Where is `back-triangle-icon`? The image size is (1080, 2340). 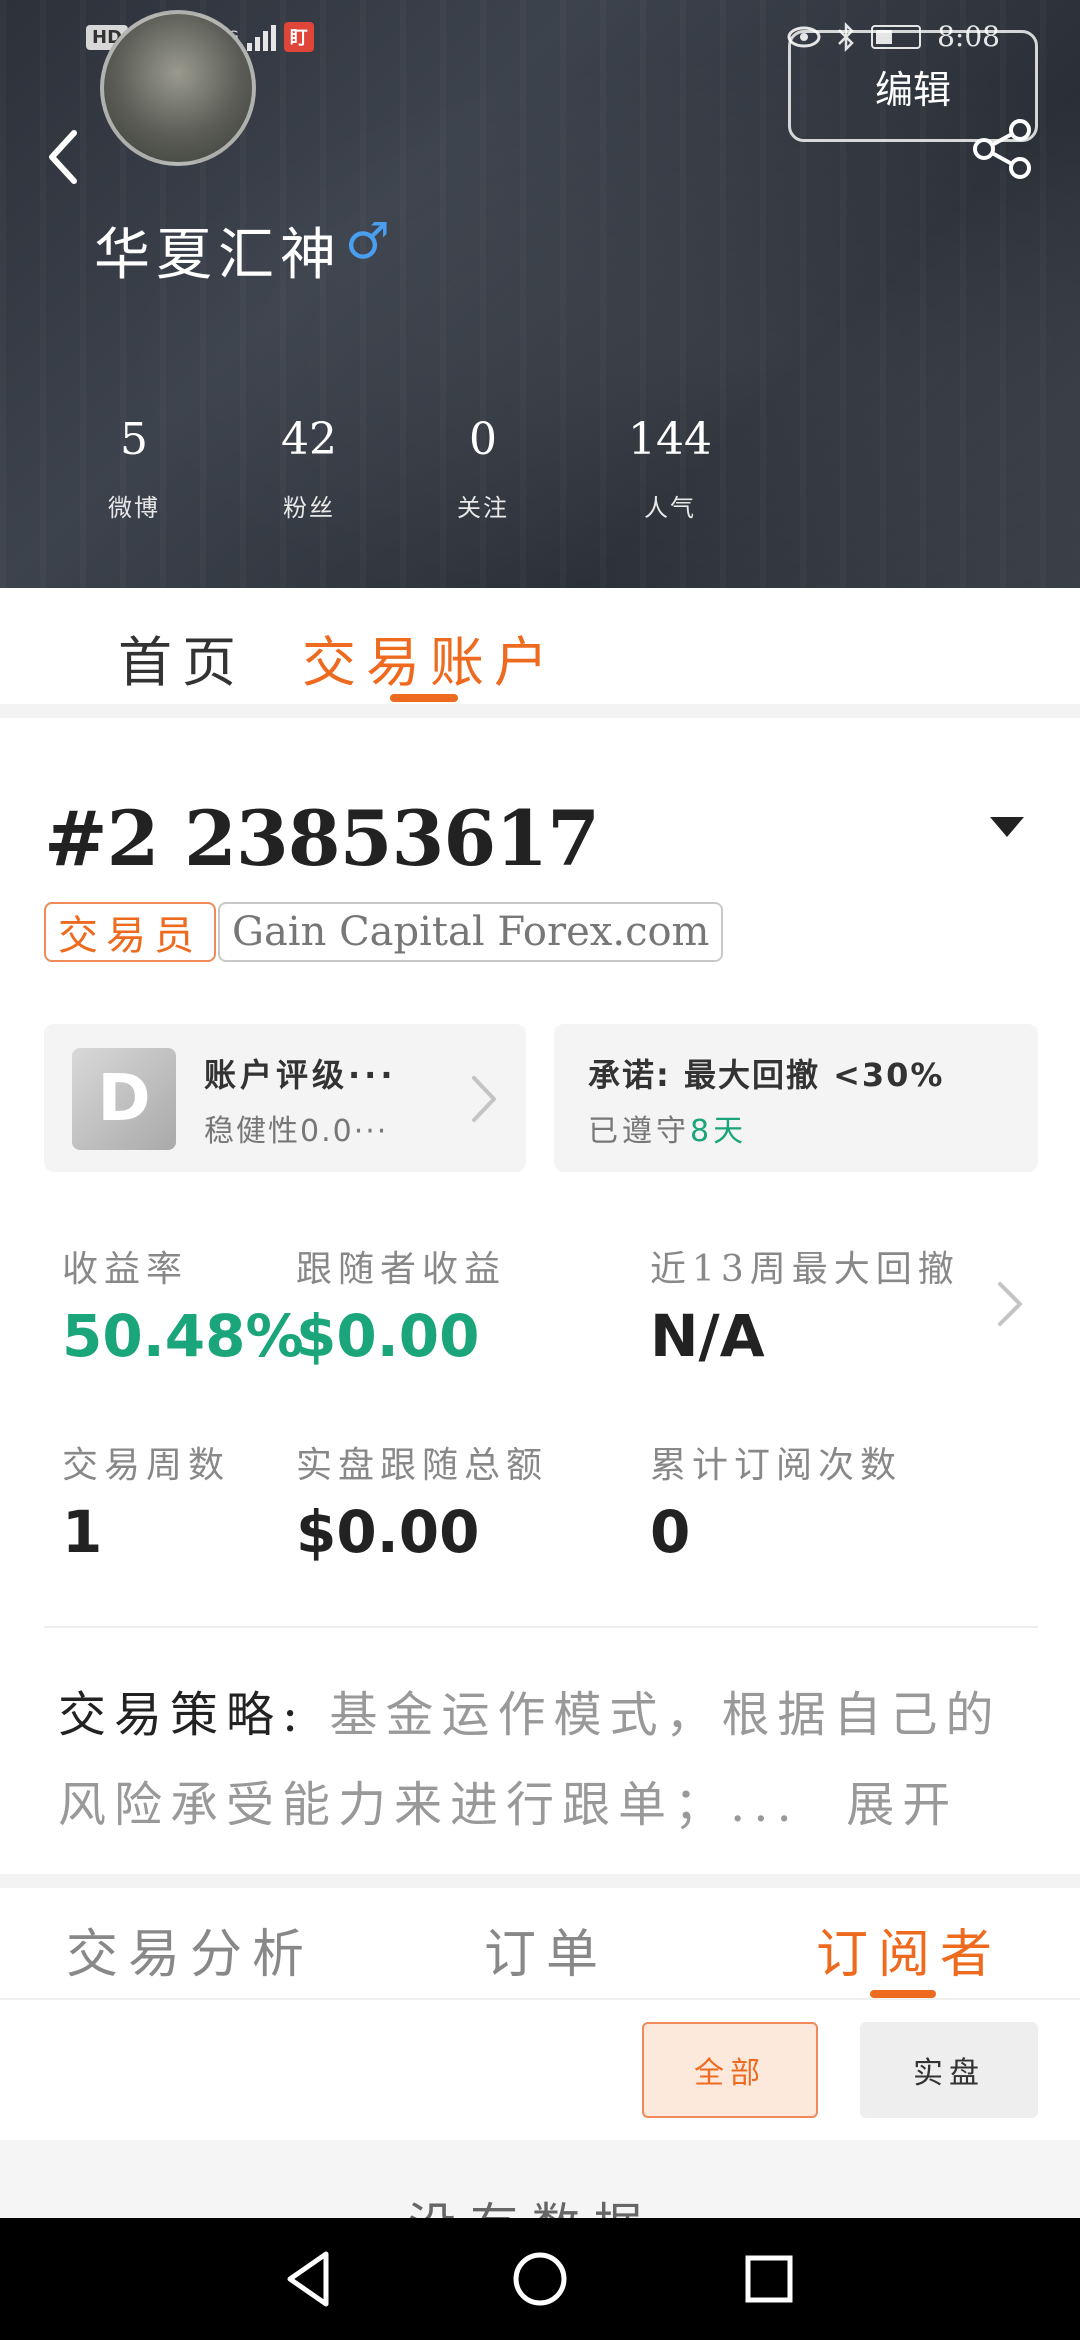
back-triangle-icon is located at coordinates (309, 2279).